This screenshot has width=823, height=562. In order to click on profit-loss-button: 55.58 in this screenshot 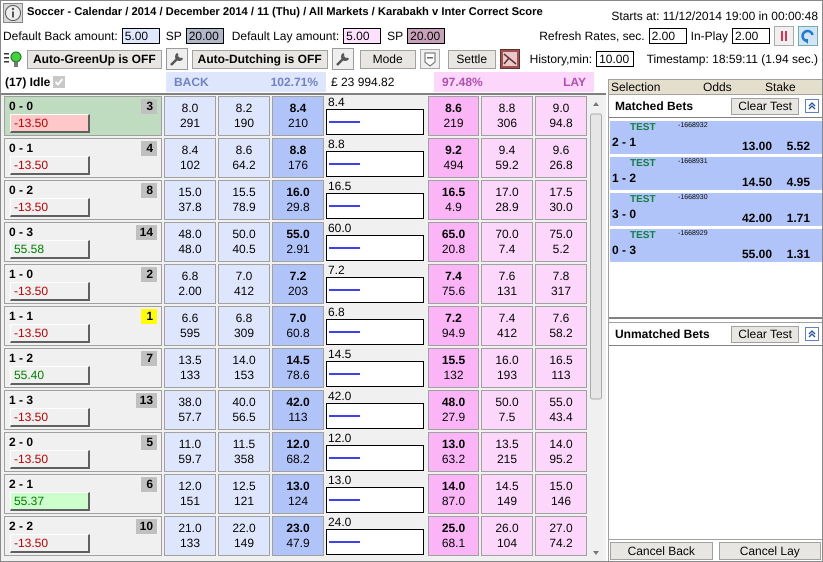, I will do `click(50, 249)`.